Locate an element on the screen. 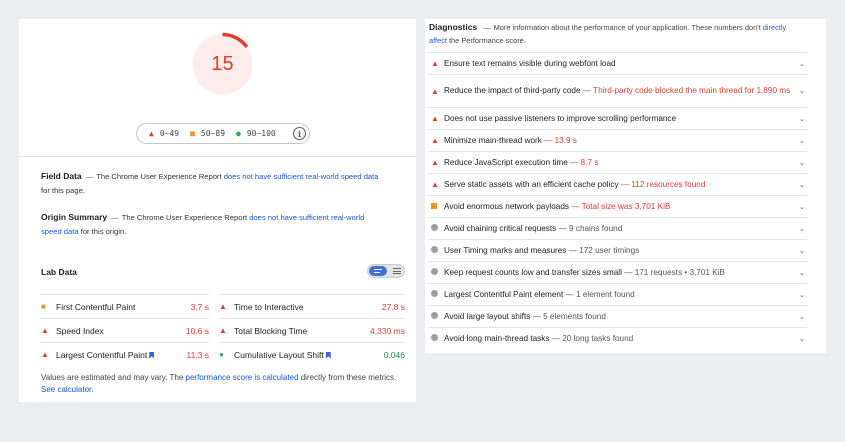 This screenshot has width=845, height=442. audit-detail: 8.7 s is located at coordinates (589, 162).